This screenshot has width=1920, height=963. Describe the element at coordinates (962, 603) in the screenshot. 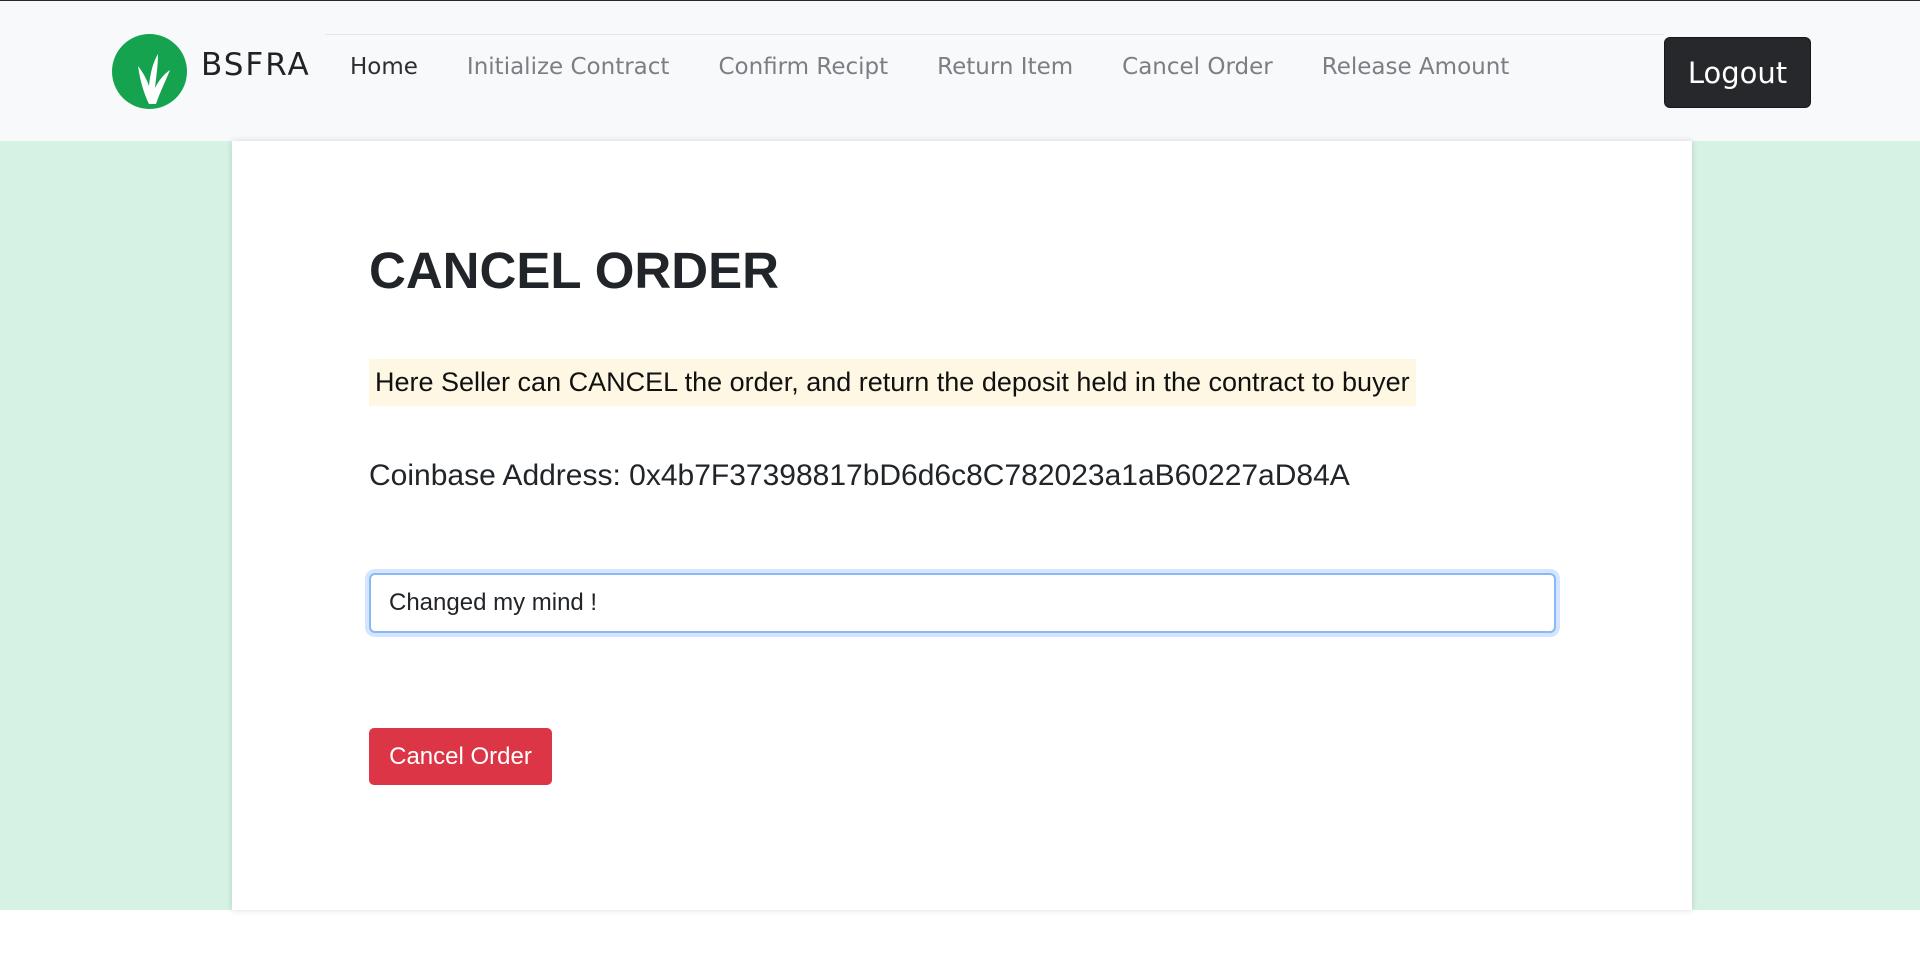

I see `cancel-reason-input` at that location.